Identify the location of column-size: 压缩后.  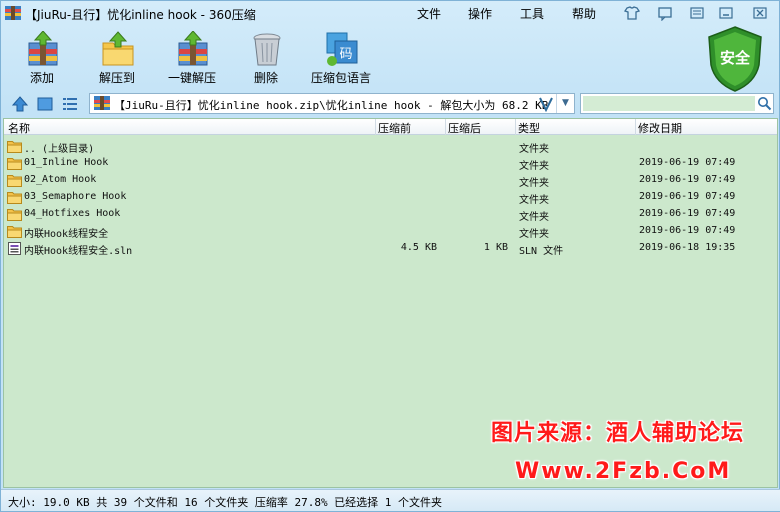
(464, 128).